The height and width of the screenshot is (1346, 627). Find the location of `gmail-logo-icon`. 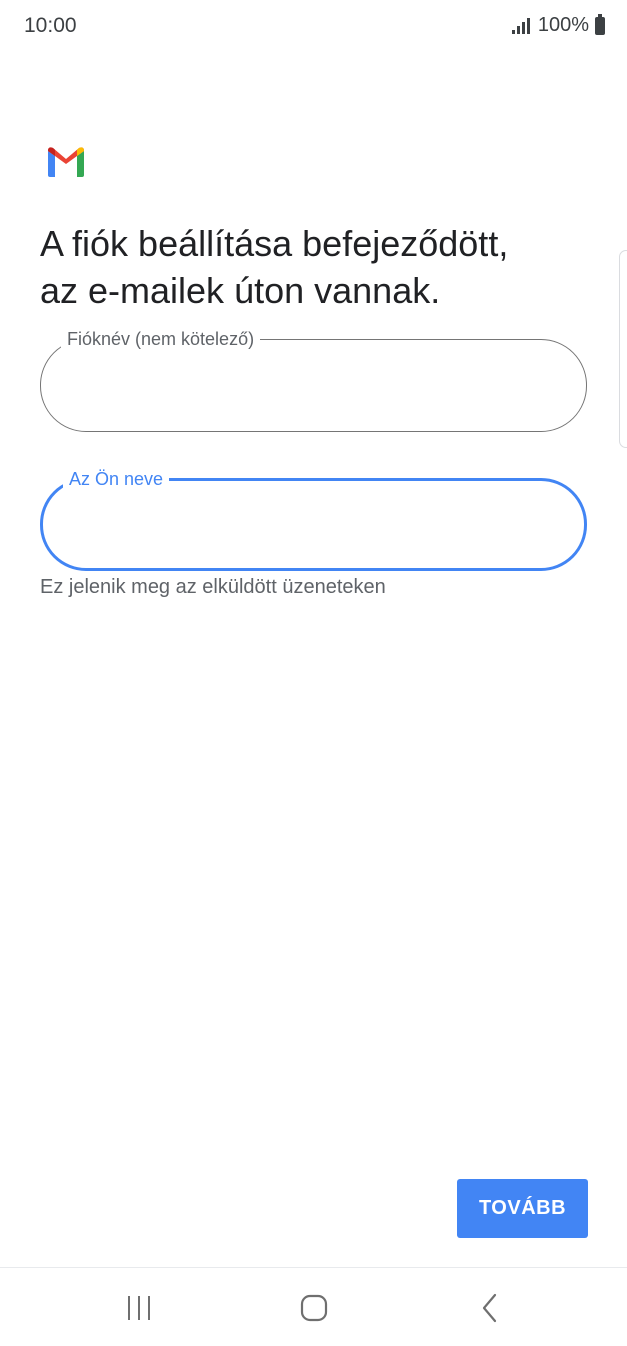

gmail-logo-icon is located at coordinates (66, 161).